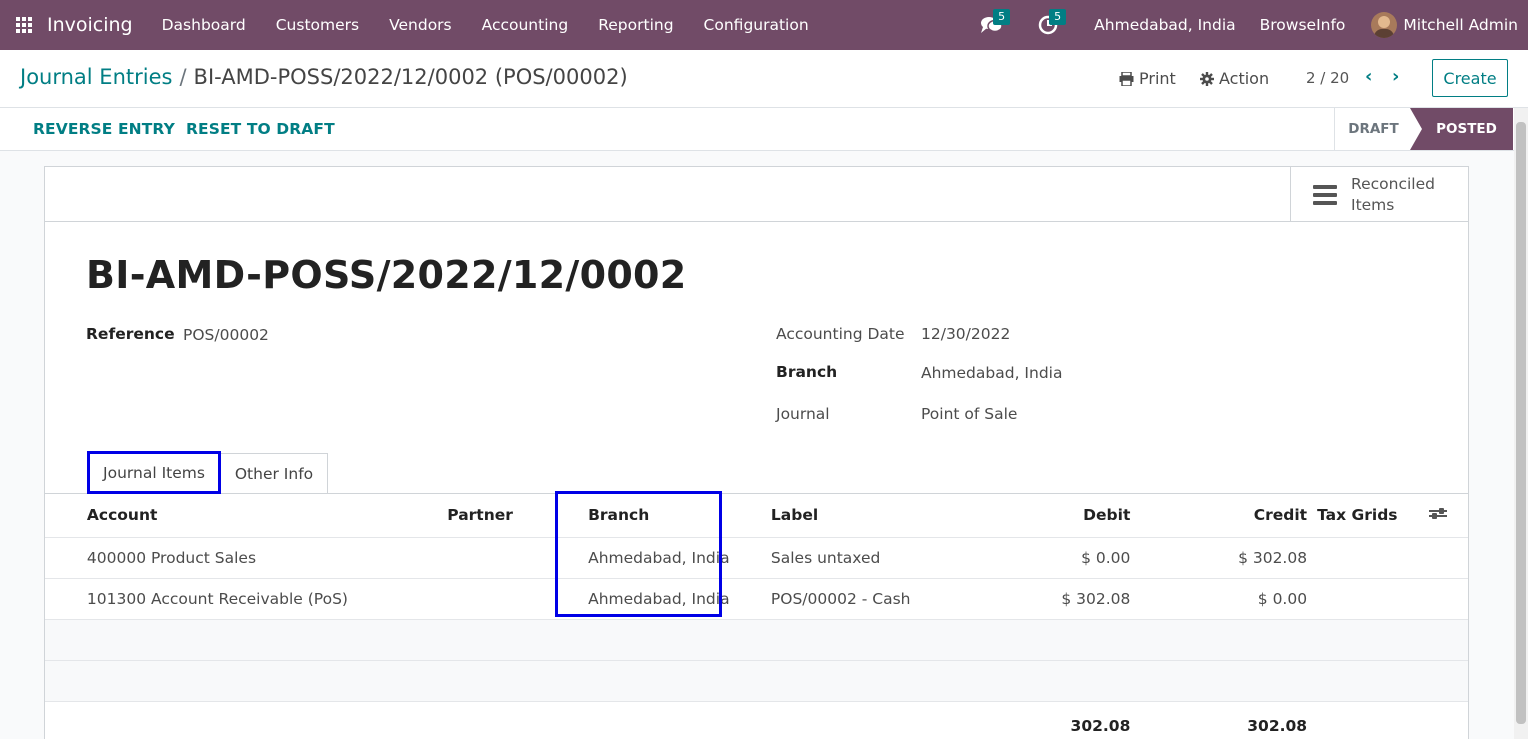 The image size is (1528, 739). What do you see at coordinates (1303, 25) in the screenshot?
I see `company-switcher: BrowseInfo` at bounding box center [1303, 25].